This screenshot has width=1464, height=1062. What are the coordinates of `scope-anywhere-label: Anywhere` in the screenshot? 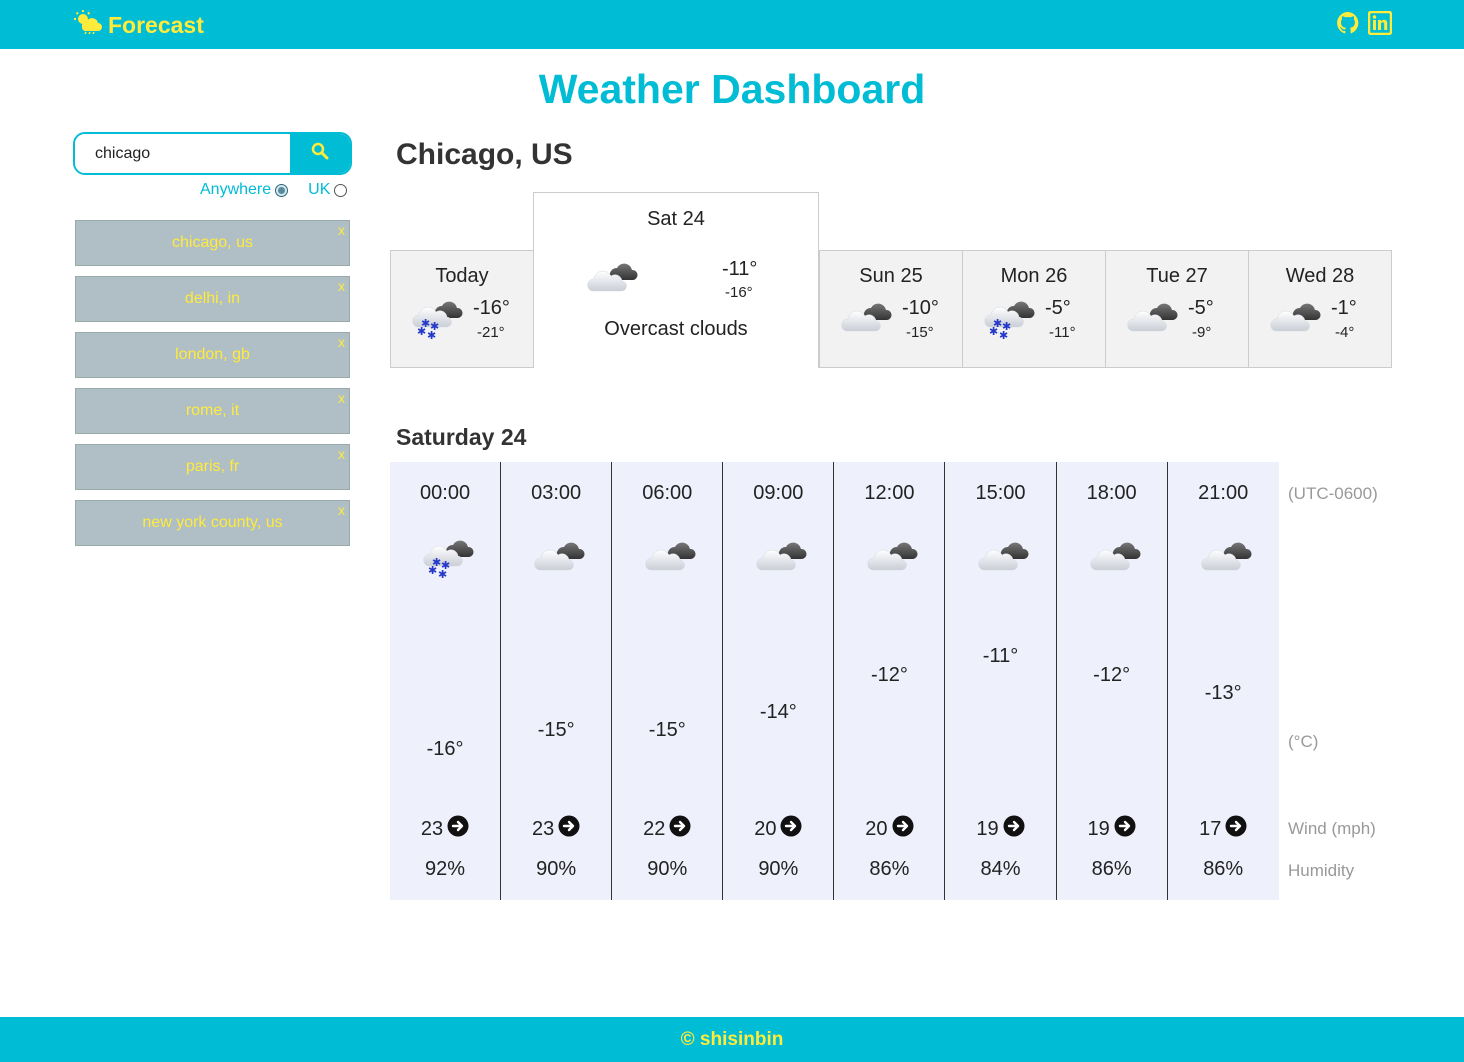 It's located at (236, 189).